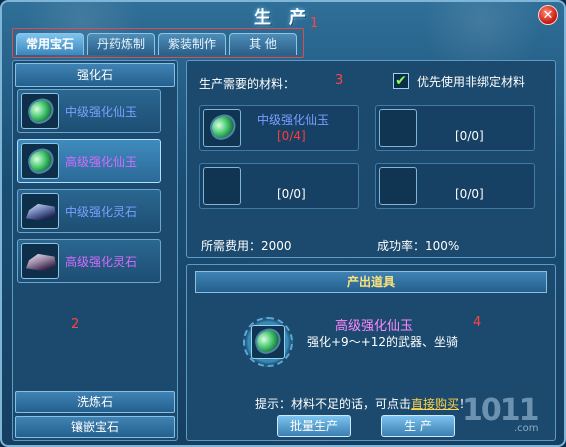 The width and height of the screenshot is (566, 447). I want to click on output-header: 产出道具, so click(371, 282).